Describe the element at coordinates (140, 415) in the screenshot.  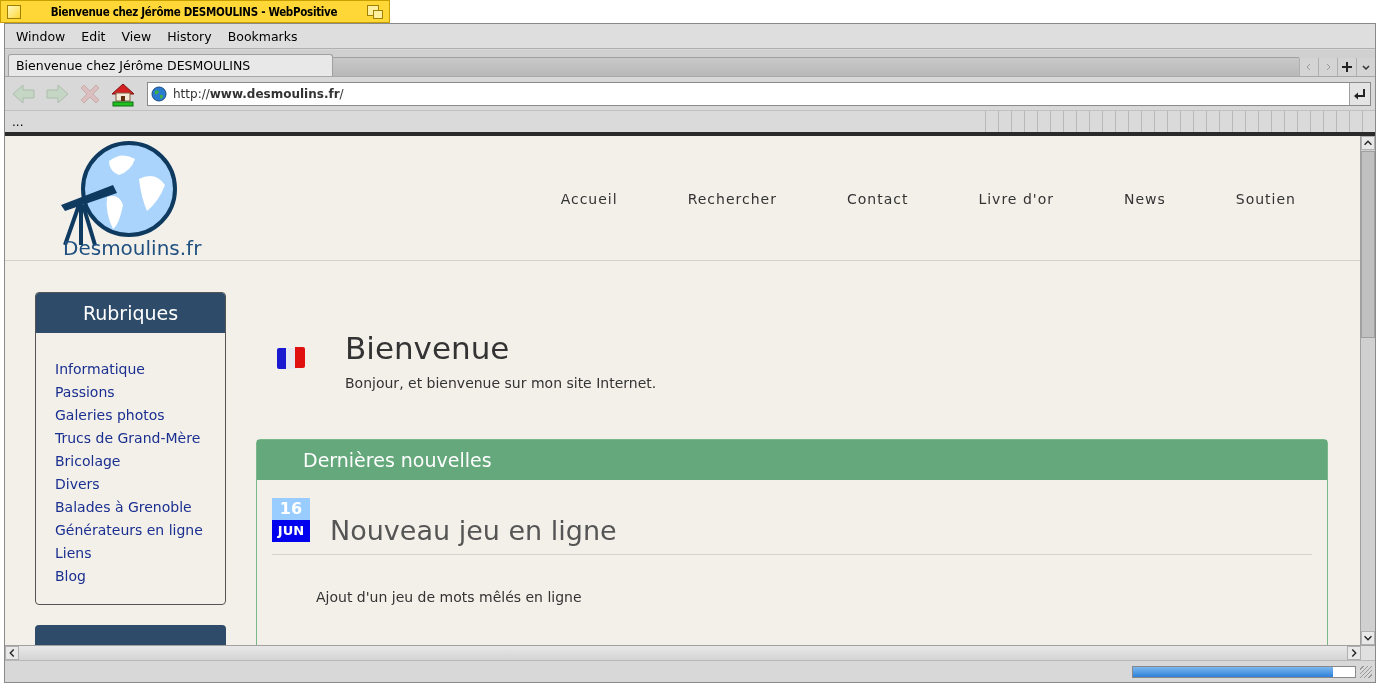
I see `category-link: Galeries photos` at that location.